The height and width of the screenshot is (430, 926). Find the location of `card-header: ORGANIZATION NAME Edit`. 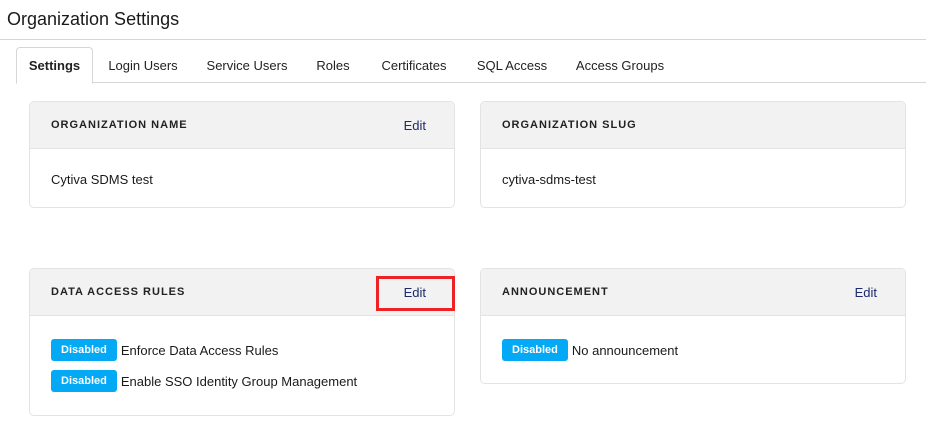

card-header: ORGANIZATION NAME Edit is located at coordinates (242, 125).